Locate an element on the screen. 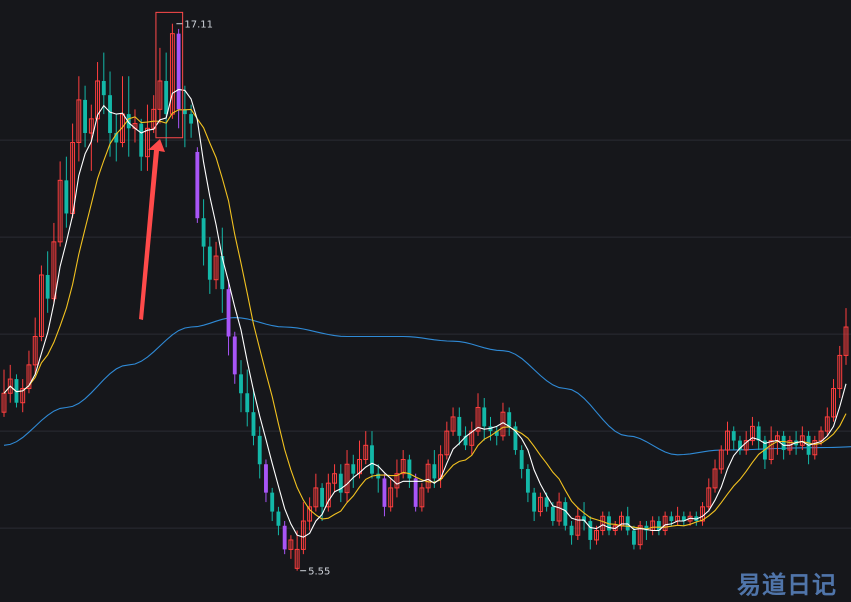 Image resolution: width=851 pixels, height=602 pixels. arrow-annotation is located at coordinates (152, 229).